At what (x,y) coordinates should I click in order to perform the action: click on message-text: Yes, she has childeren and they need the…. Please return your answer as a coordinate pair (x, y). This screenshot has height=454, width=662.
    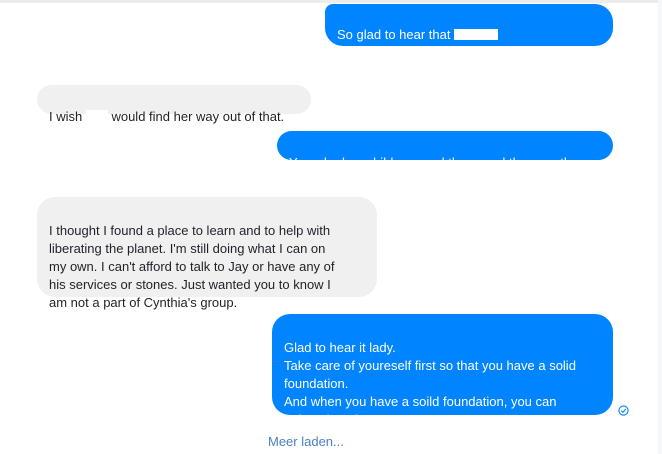
    Looking at the image, I should click on (437, 162).